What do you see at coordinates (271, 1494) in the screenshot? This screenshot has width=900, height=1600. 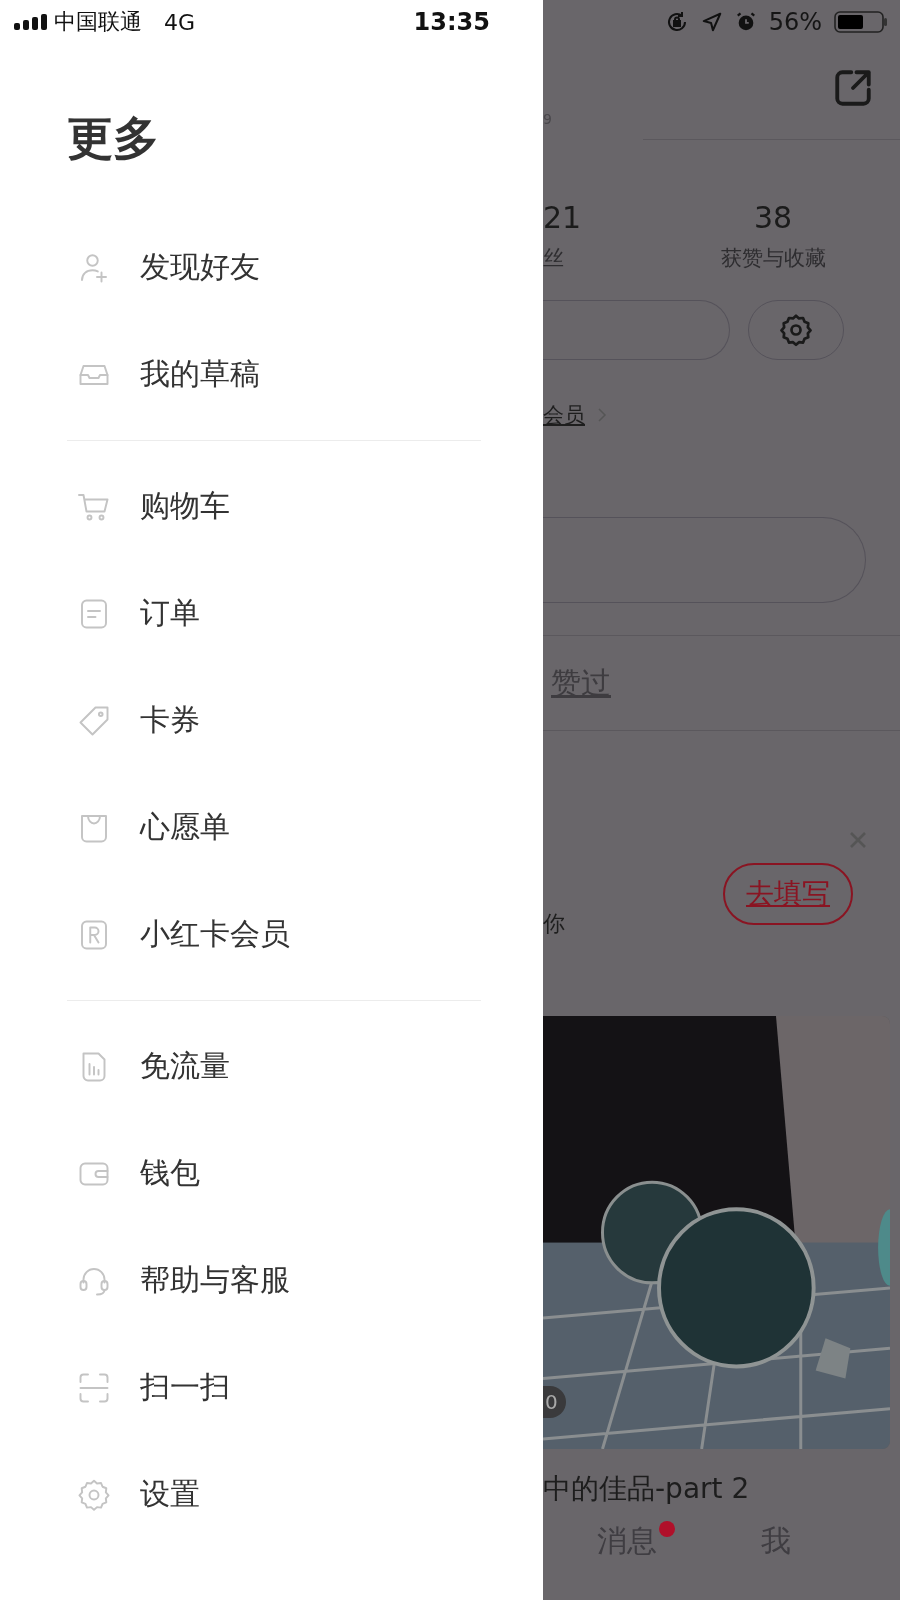 I see `menu-item: 设置` at bounding box center [271, 1494].